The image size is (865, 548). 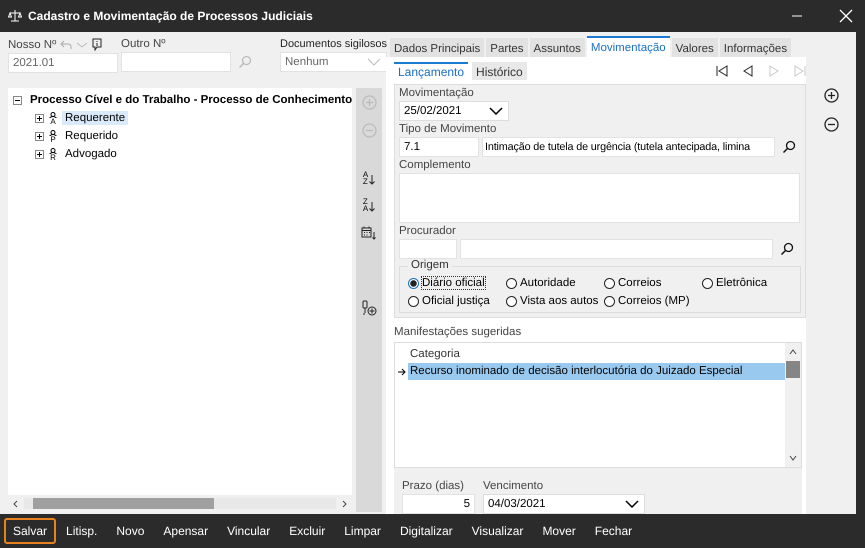 What do you see at coordinates (614, 531) in the screenshot?
I see `toolbar-button: Fechar` at bounding box center [614, 531].